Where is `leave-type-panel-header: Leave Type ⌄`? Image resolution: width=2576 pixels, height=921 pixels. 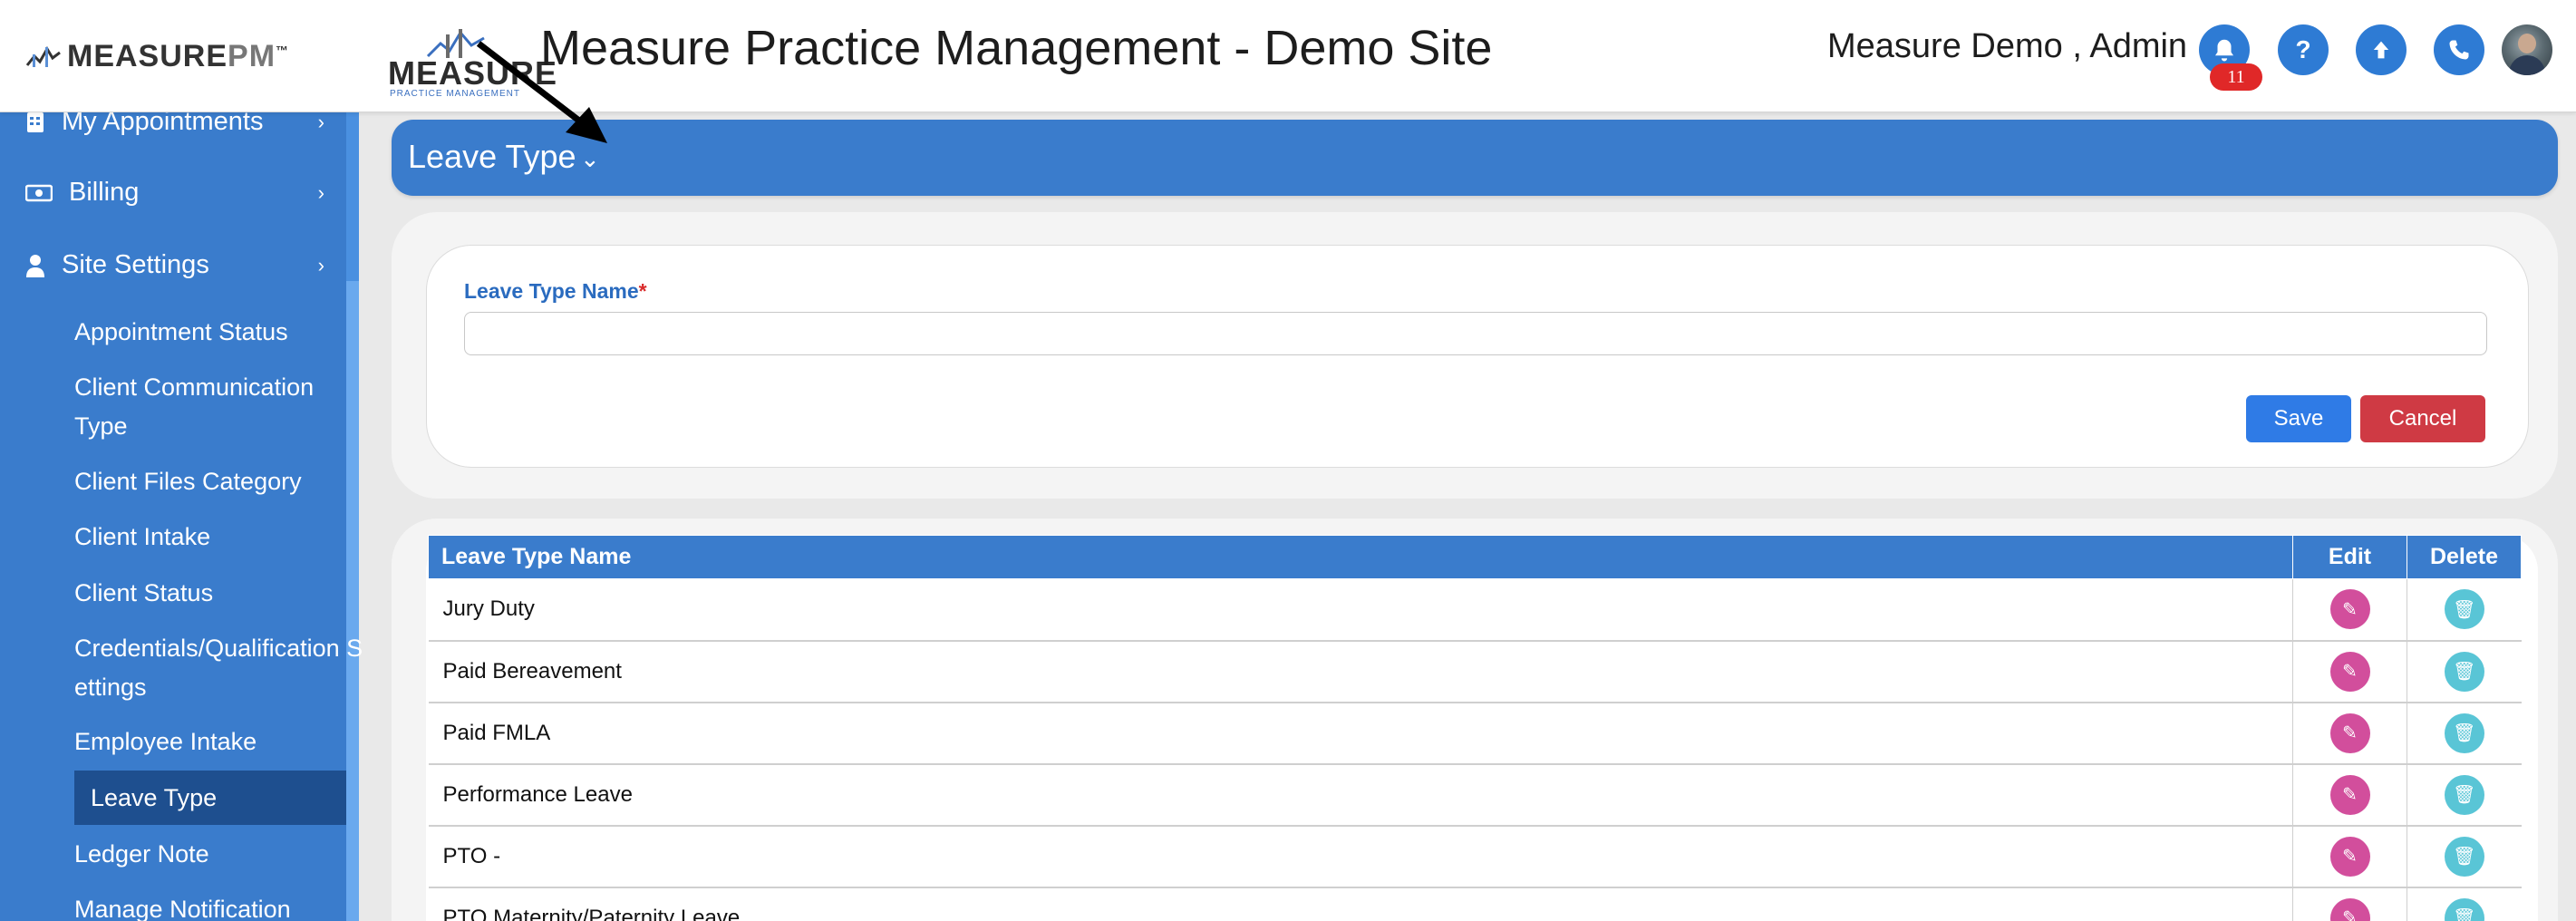
leave-type-panel-header: Leave Type ⌄ is located at coordinates (1475, 158).